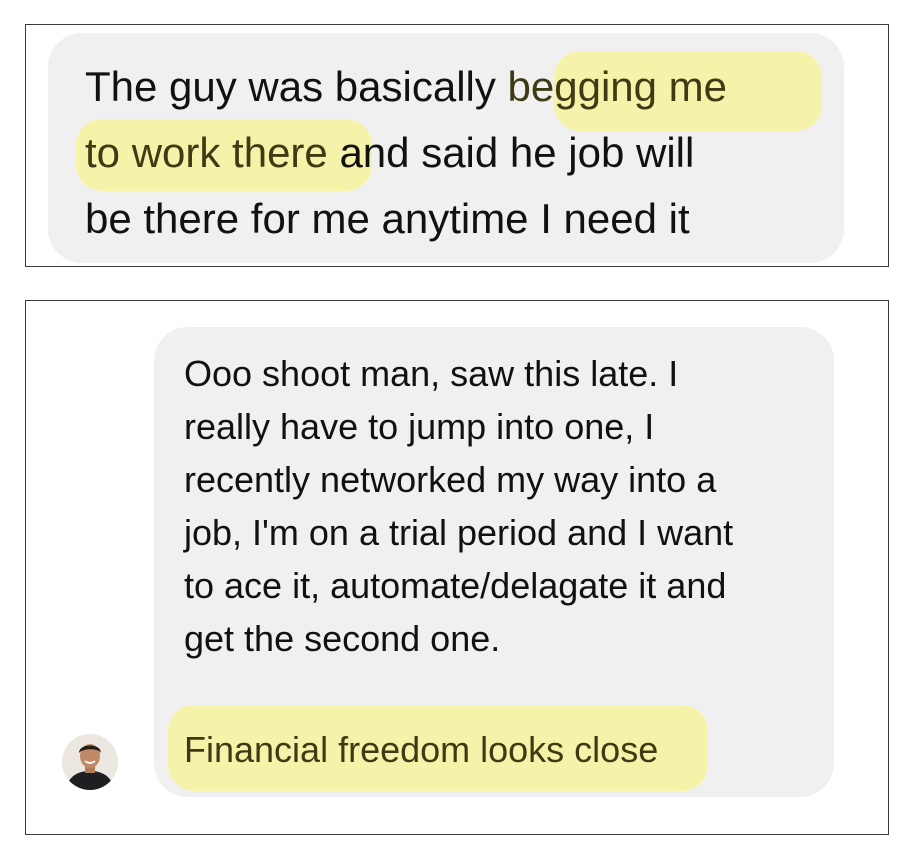 This screenshot has height=855, width=910. Describe the element at coordinates (390, 152) in the screenshot. I see `message-line: to work there and said he job will` at that location.